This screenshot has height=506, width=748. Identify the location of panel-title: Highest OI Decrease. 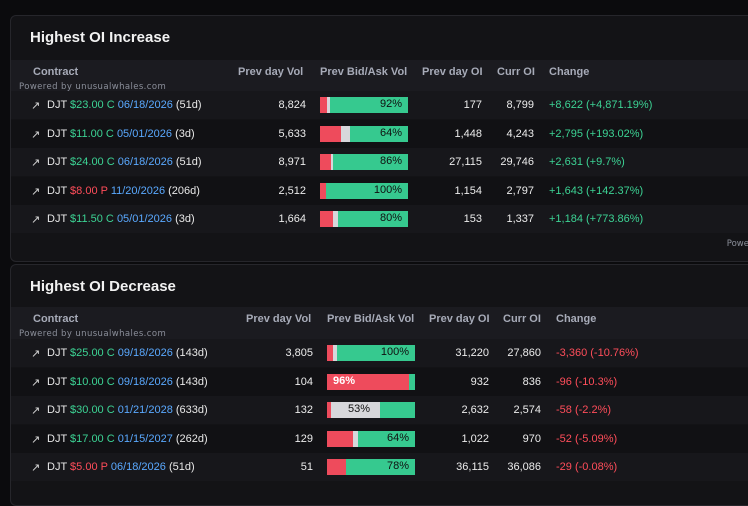
(103, 286).